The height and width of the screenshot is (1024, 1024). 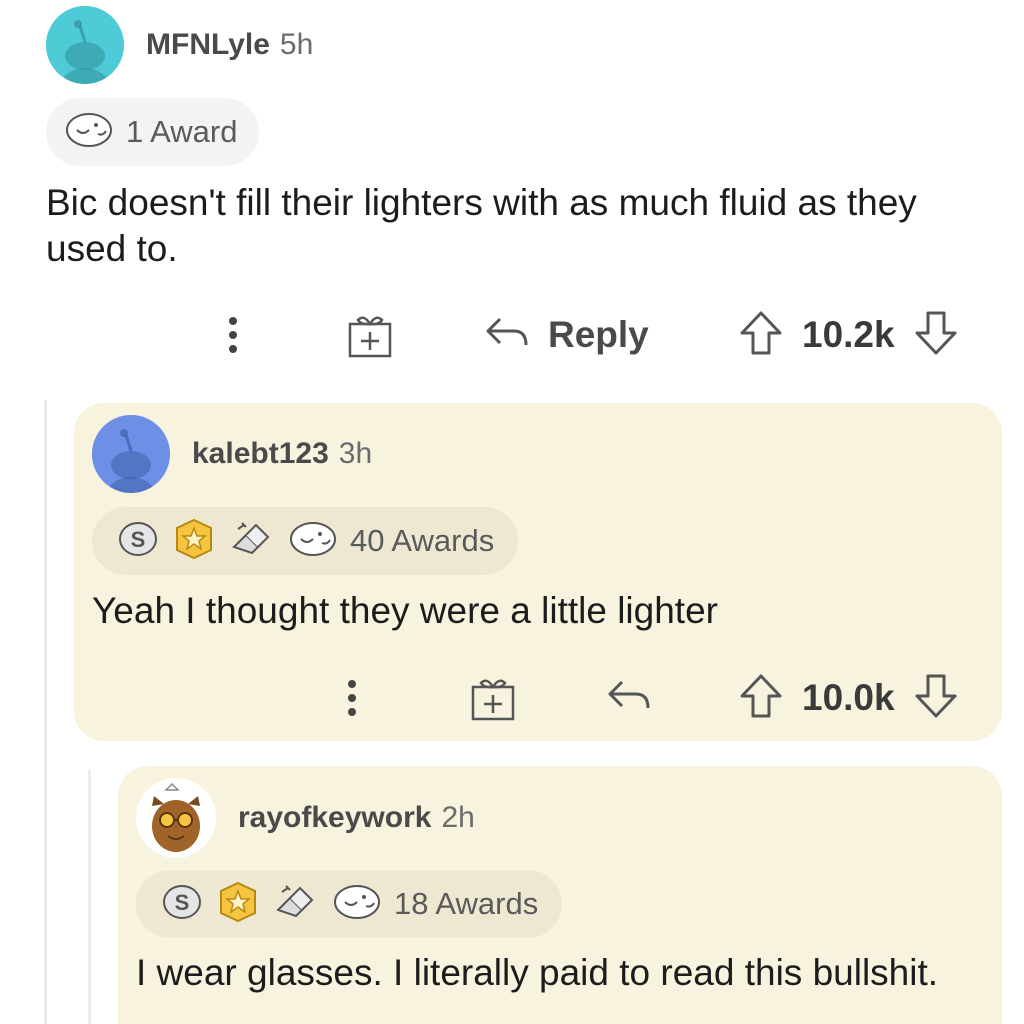 I want to click on username: kalebt123, so click(x=260, y=454).